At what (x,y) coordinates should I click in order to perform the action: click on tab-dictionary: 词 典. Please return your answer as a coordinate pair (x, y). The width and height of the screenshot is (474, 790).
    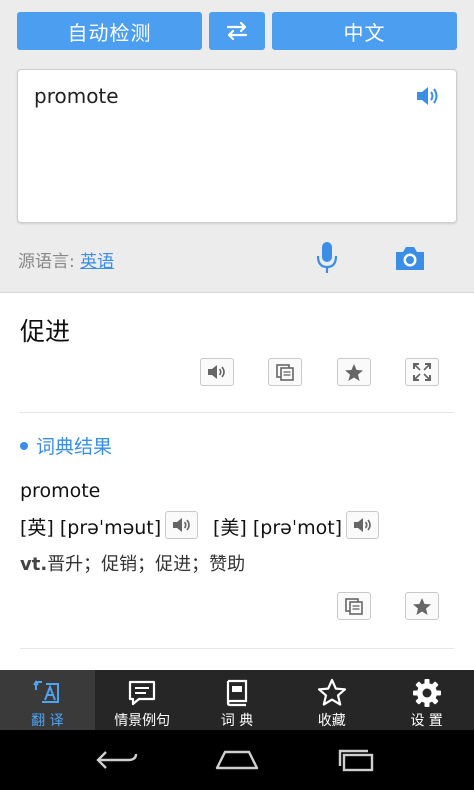
    Looking at the image, I should click on (237, 700).